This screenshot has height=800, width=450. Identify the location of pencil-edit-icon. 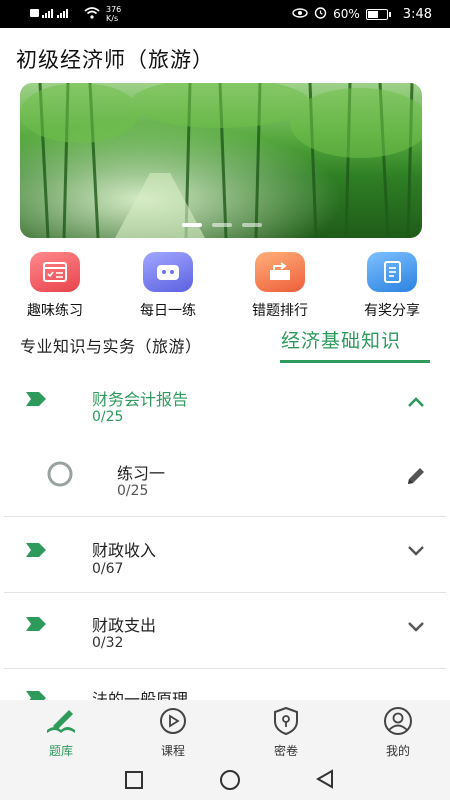
(416, 476).